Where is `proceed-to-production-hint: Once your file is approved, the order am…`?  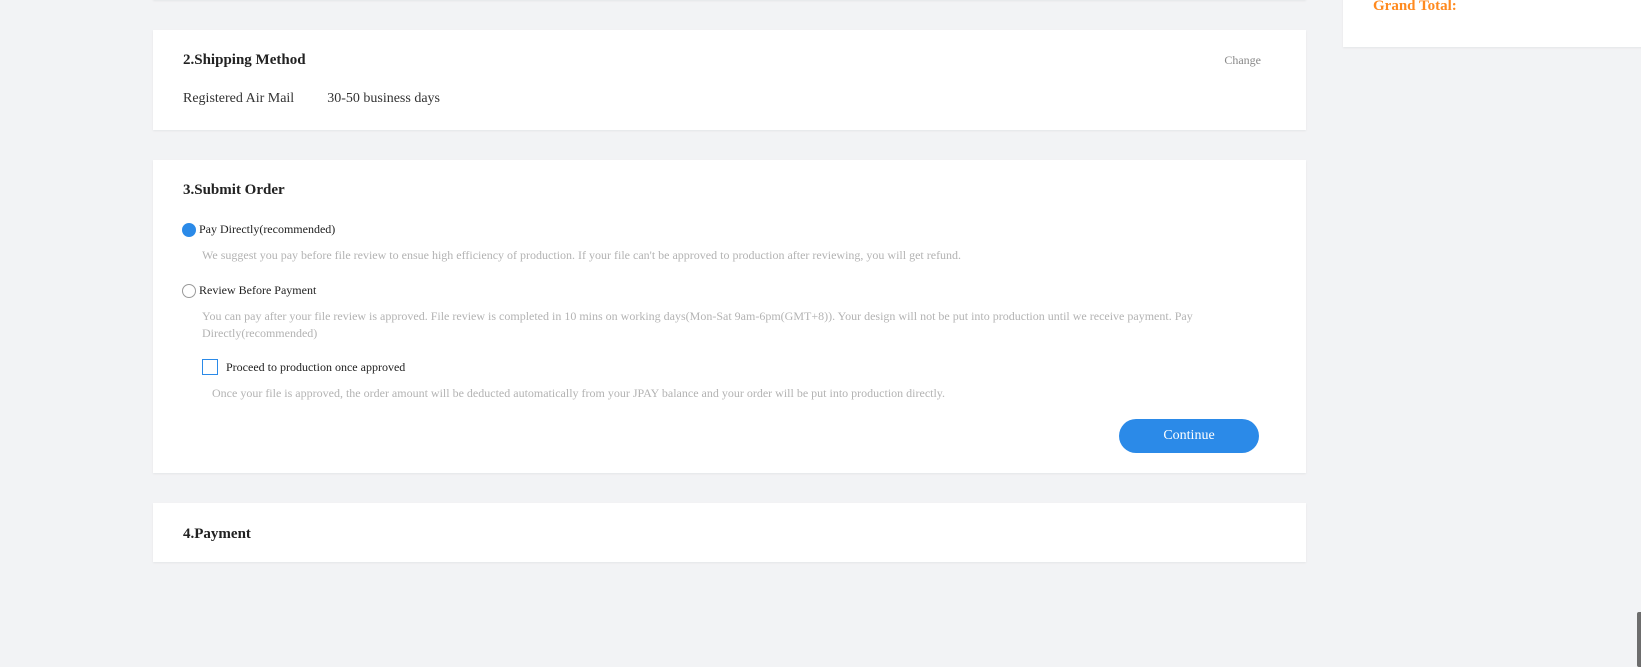 proceed-to-production-hint: Once your file is approved, the order am… is located at coordinates (579, 393).